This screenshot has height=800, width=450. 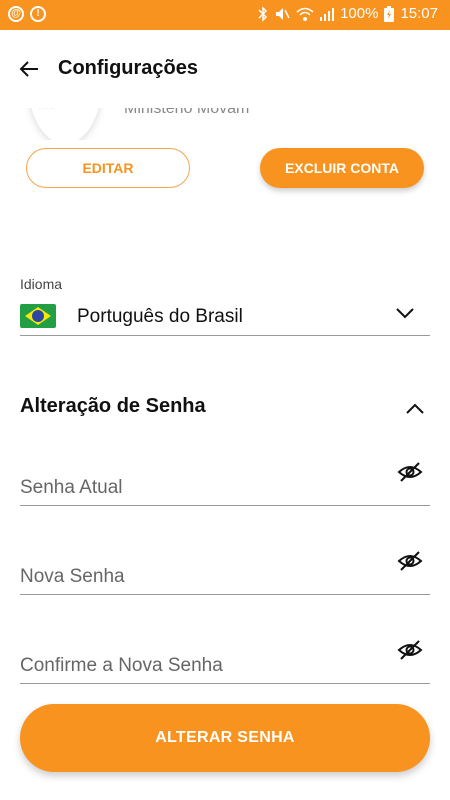 I want to click on bluetooth-icon, so click(x=263, y=13).